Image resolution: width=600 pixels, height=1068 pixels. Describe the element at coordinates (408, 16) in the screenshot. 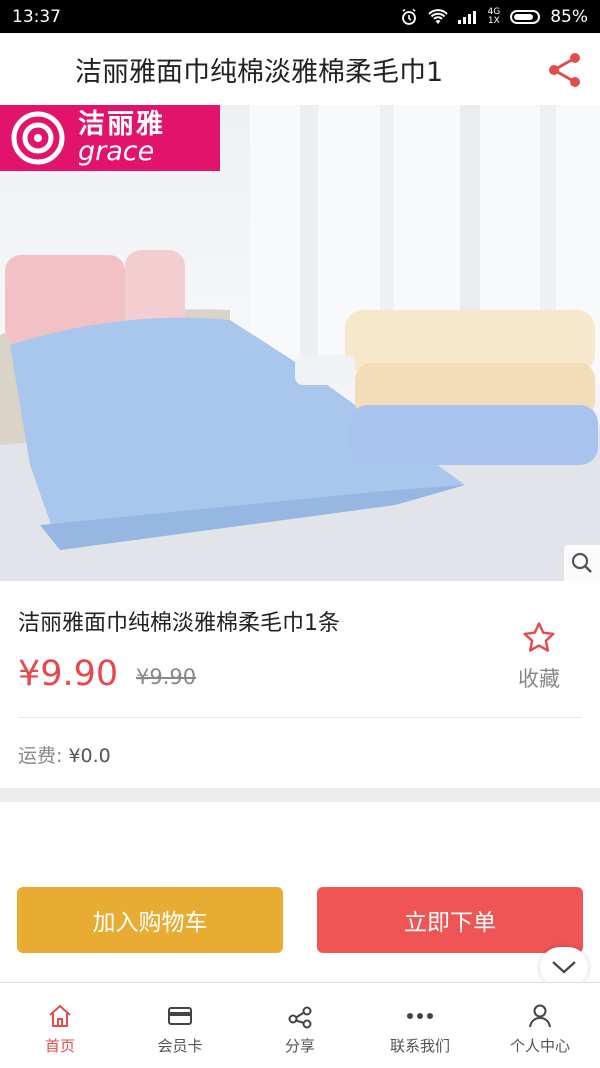

I see `alarm-icon` at that location.